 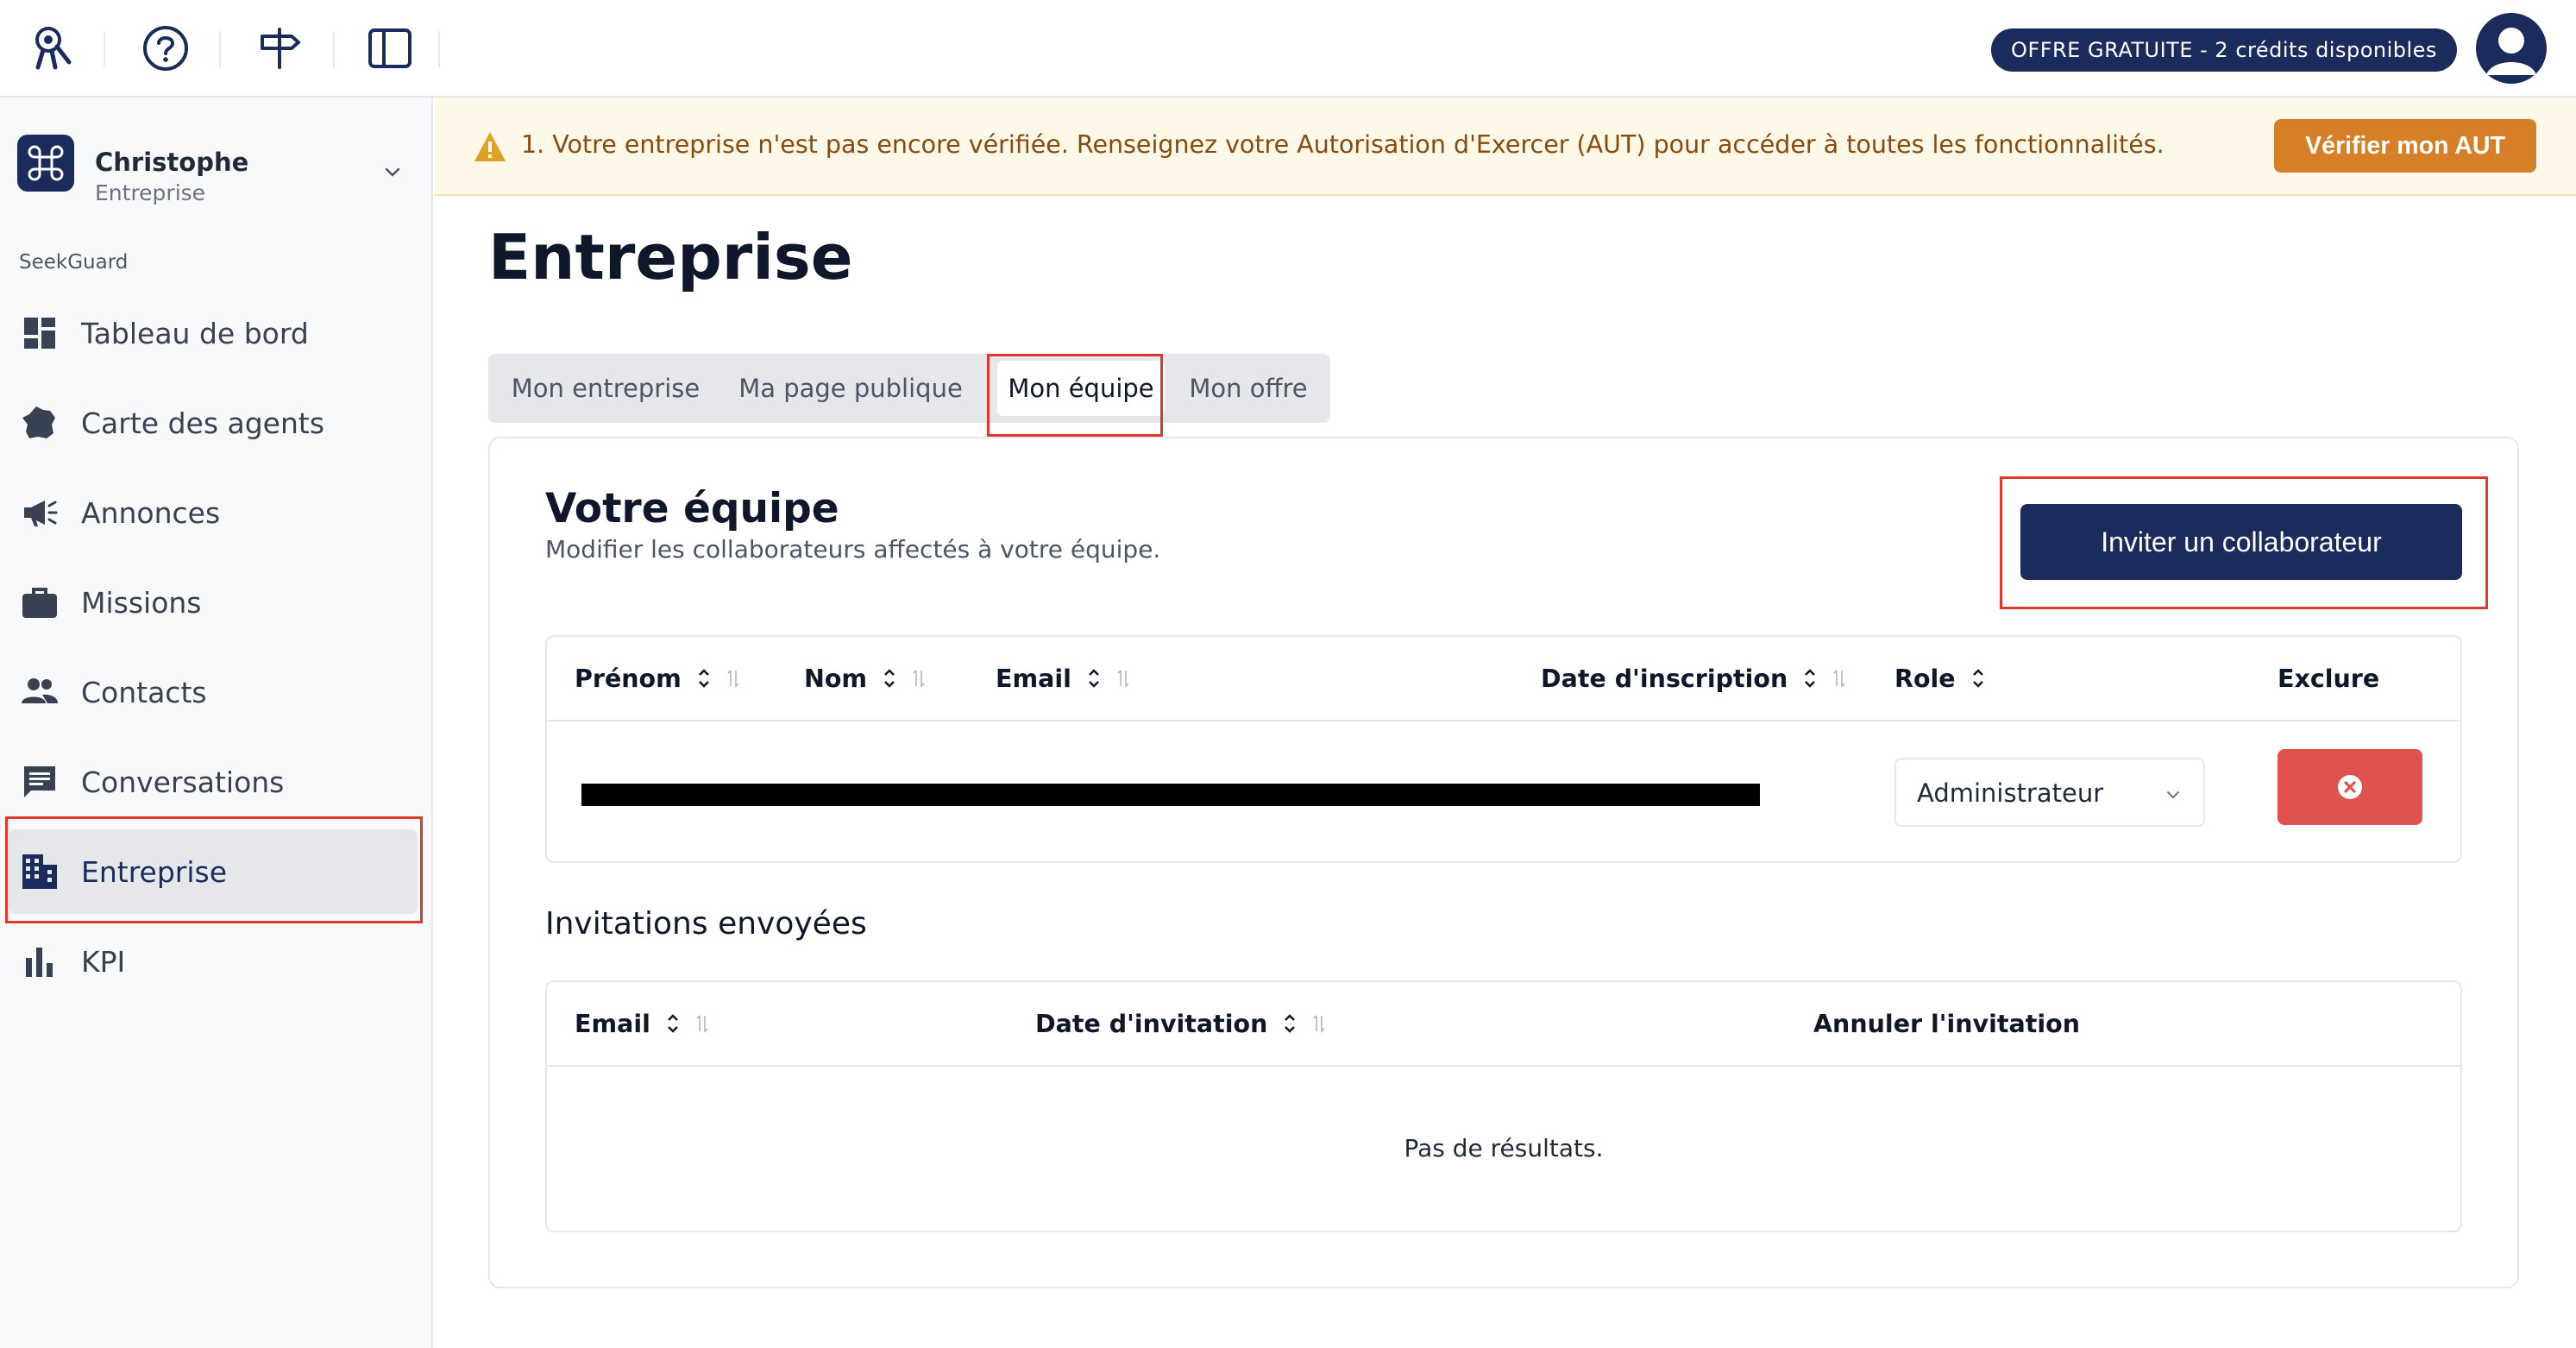 I want to click on invitations-title: Invitations envoyées, so click(x=706, y=924).